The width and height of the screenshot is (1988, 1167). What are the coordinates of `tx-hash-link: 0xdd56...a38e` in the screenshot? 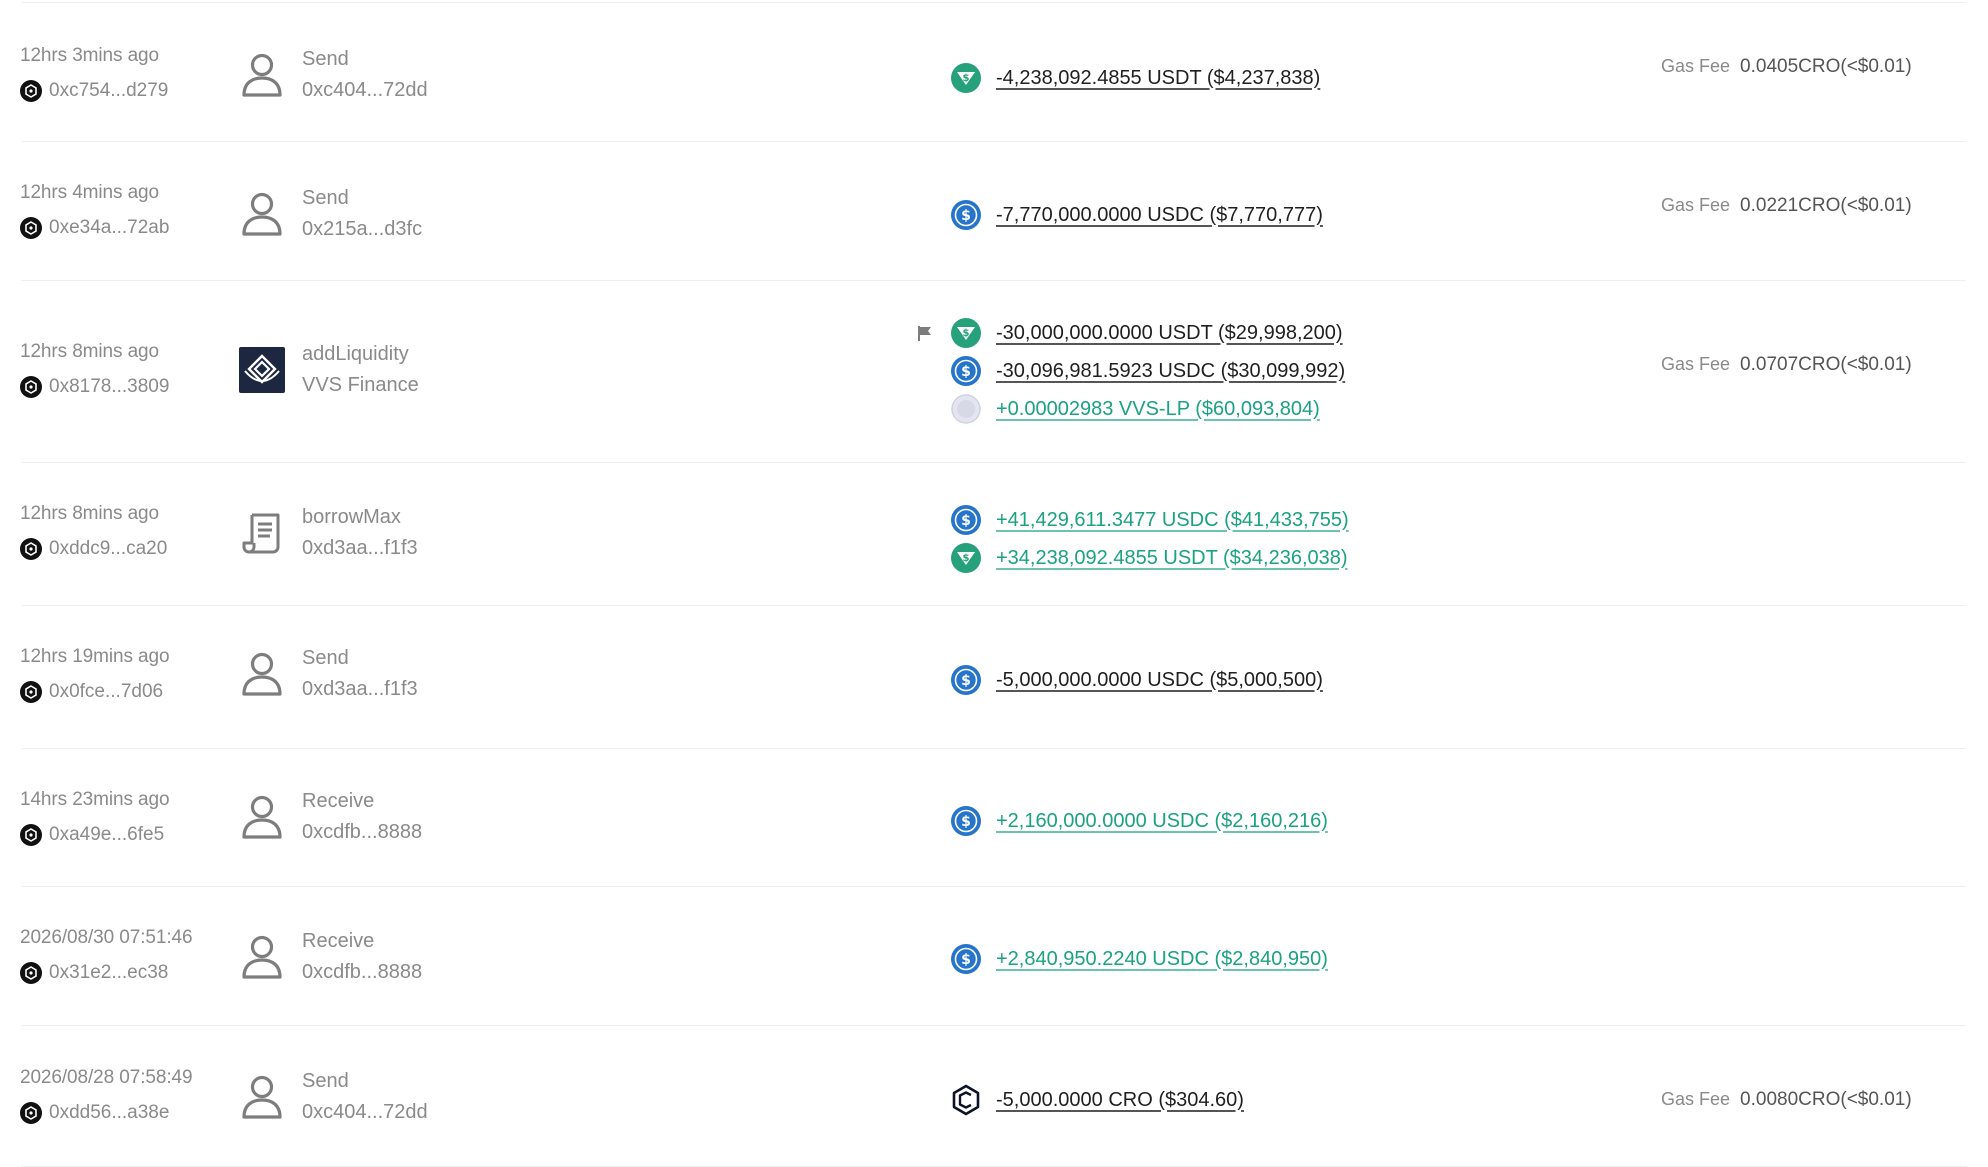 It's located at (106, 1113).